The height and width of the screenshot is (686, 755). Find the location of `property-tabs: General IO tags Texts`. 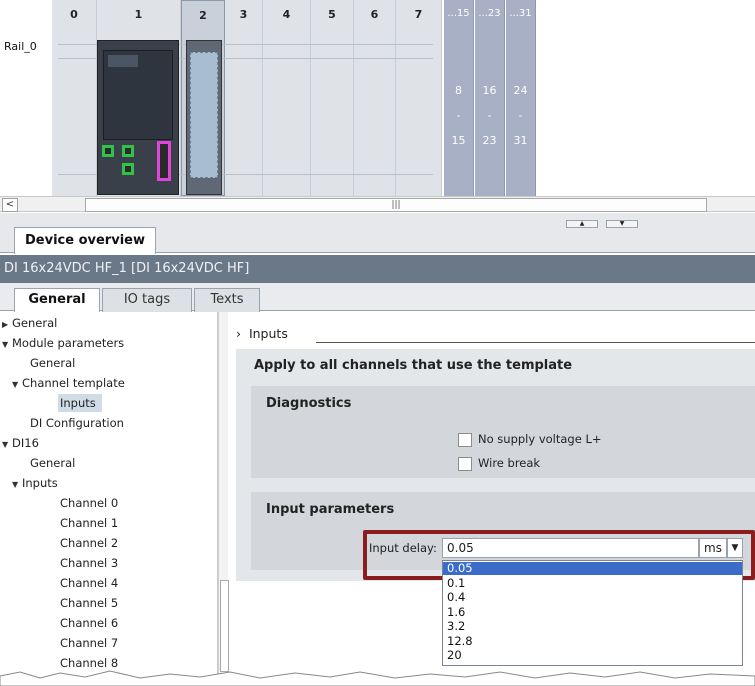

property-tabs: General IO tags Texts is located at coordinates (377, 298).